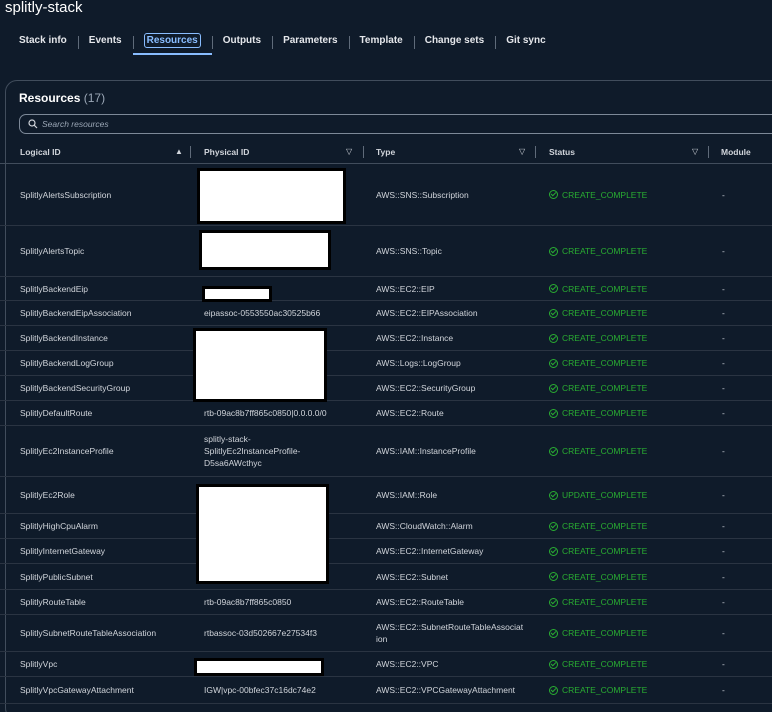 This screenshot has height=712, width=772. I want to click on resource-type: AWS::Logs::LogGroup, so click(418, 363).